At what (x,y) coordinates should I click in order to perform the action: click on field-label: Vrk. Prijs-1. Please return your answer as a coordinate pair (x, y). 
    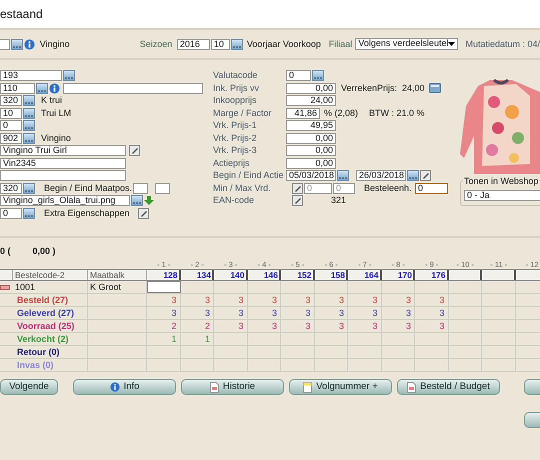
    Looking at the image, I should click on (235, 125).